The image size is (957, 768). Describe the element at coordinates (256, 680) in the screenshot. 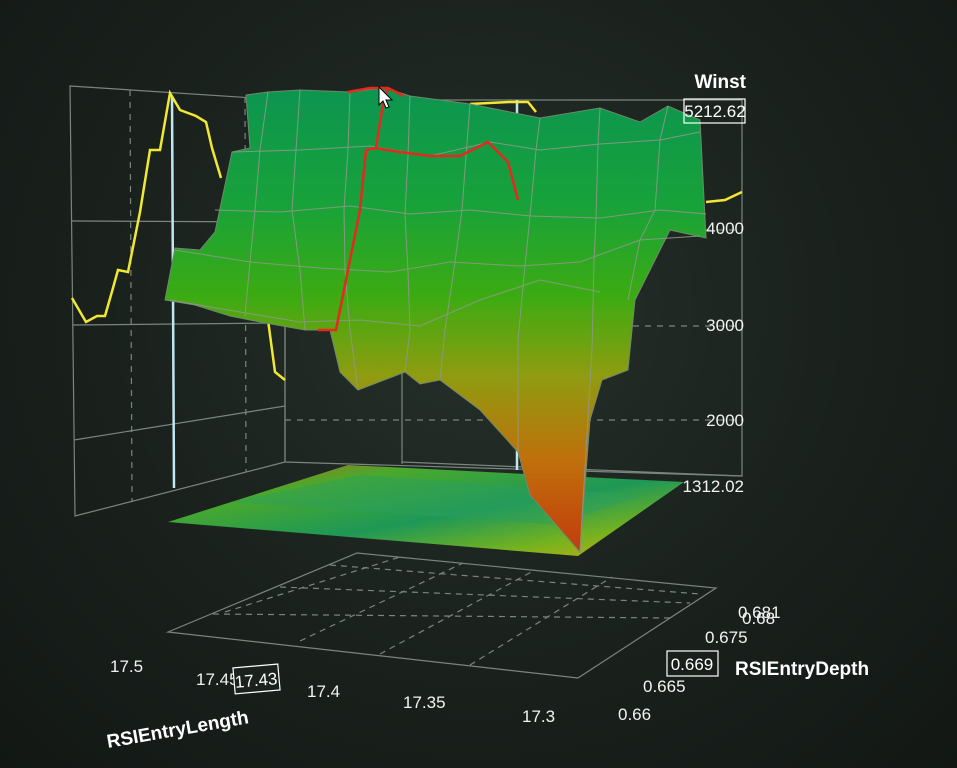

I see `x-highlight-label: 17.43` at that location.